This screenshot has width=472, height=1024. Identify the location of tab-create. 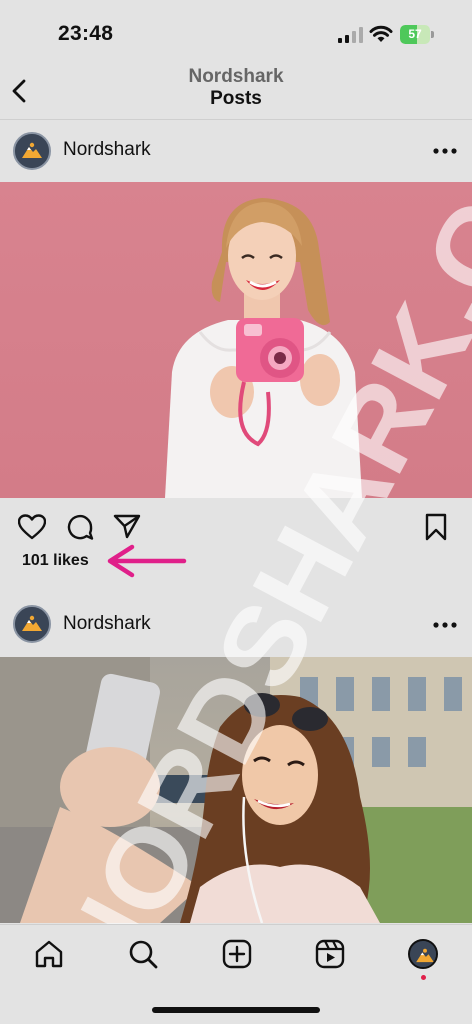
(237, 954).